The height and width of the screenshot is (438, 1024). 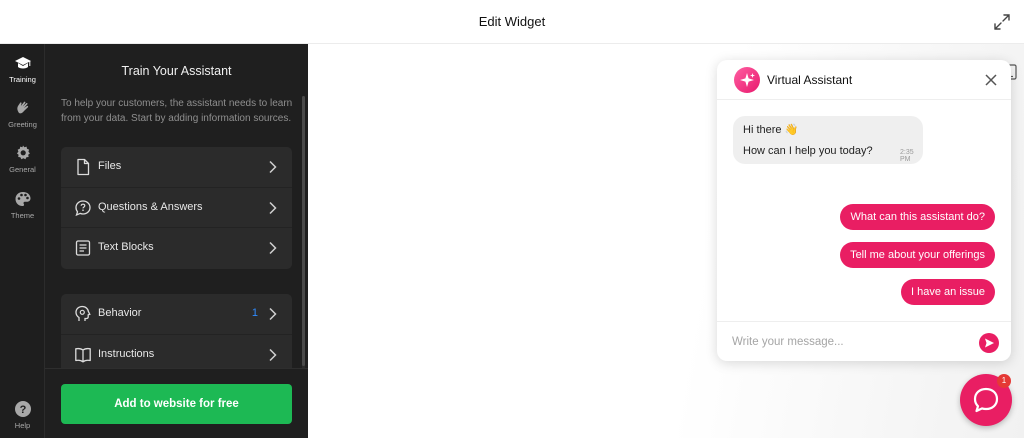 I want to click on rail-item-label: Greeting, so click(x=22, y=124).